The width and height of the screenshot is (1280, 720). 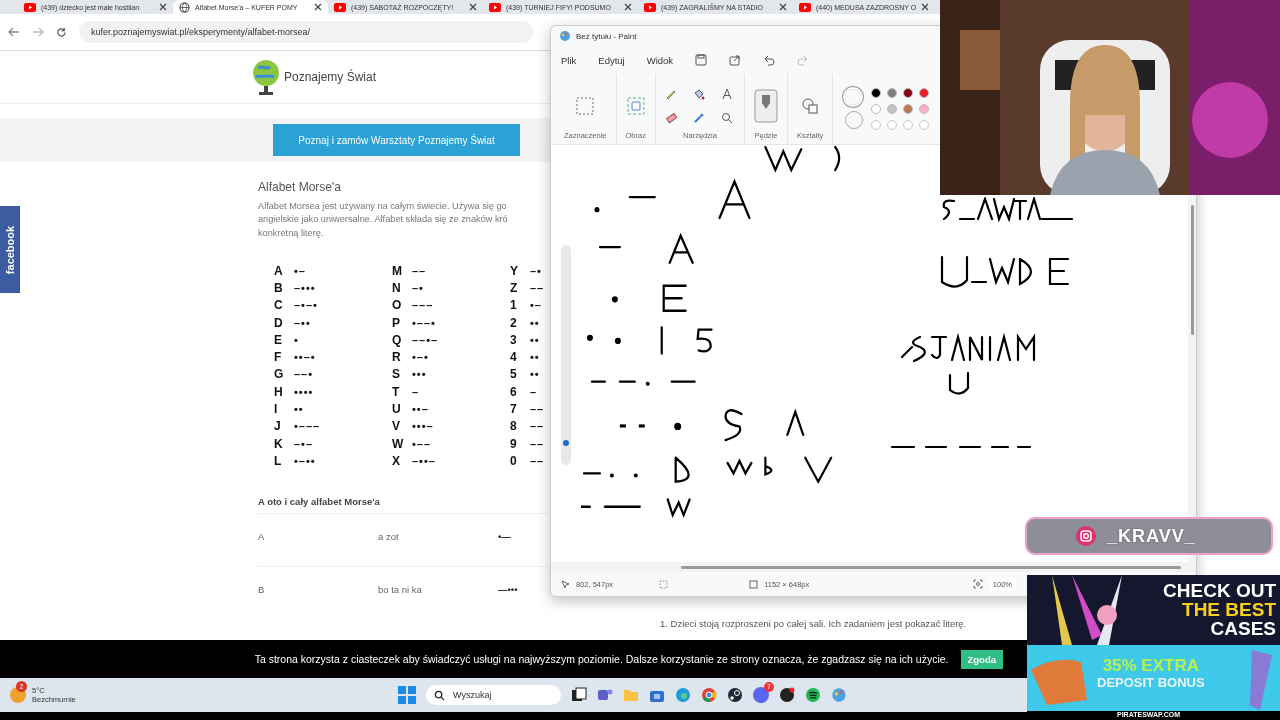 What do you see at coordinates (389, 537) in the screenshot?
I see `table-cell-text: a zot` at bounding box center [389, 537].